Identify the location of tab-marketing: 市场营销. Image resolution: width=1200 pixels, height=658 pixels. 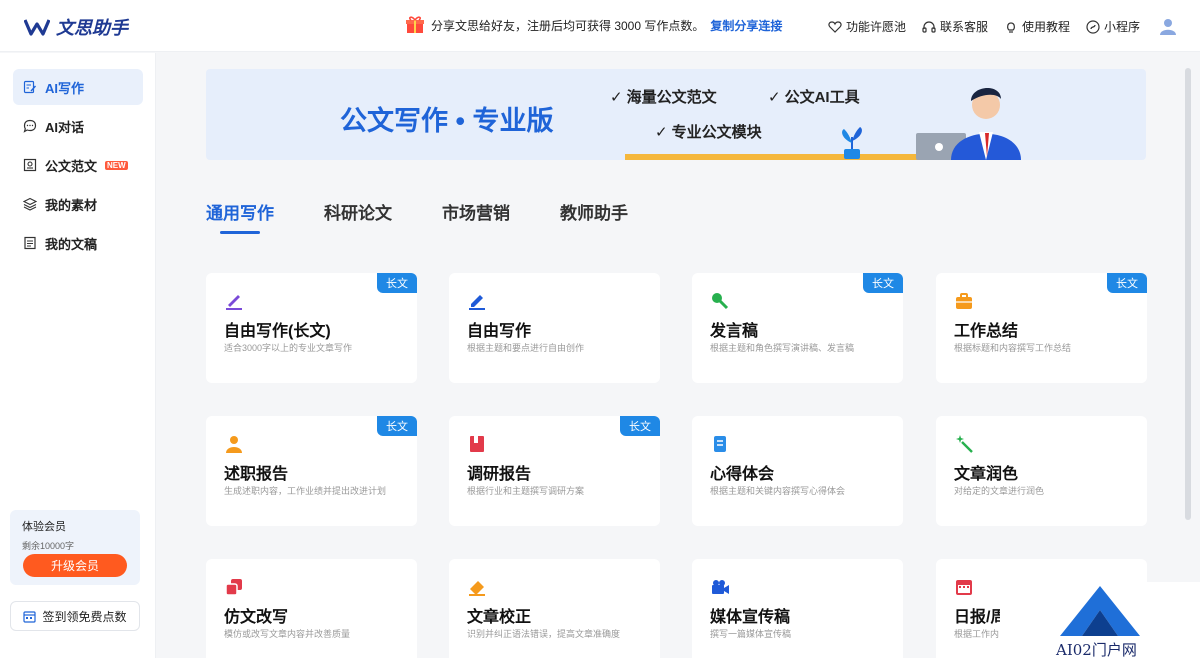
(476, 215).